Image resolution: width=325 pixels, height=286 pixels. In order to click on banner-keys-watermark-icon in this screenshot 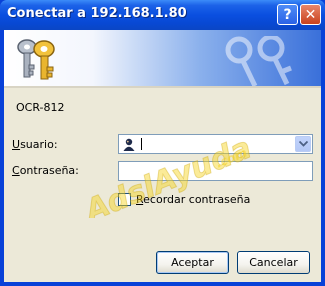, I will do `click(258, 61)`.